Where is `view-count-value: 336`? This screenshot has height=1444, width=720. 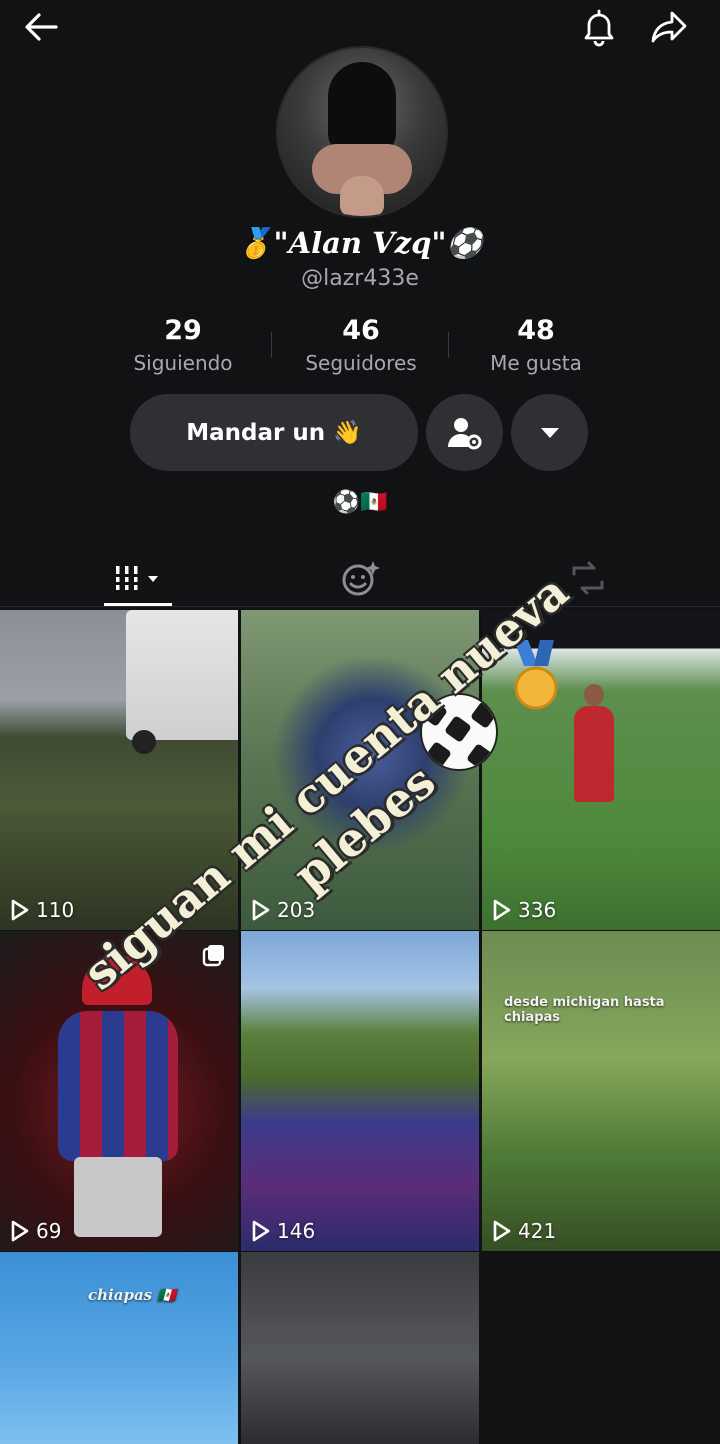 view-count-value: 336 is located at coordinates (537, 910).